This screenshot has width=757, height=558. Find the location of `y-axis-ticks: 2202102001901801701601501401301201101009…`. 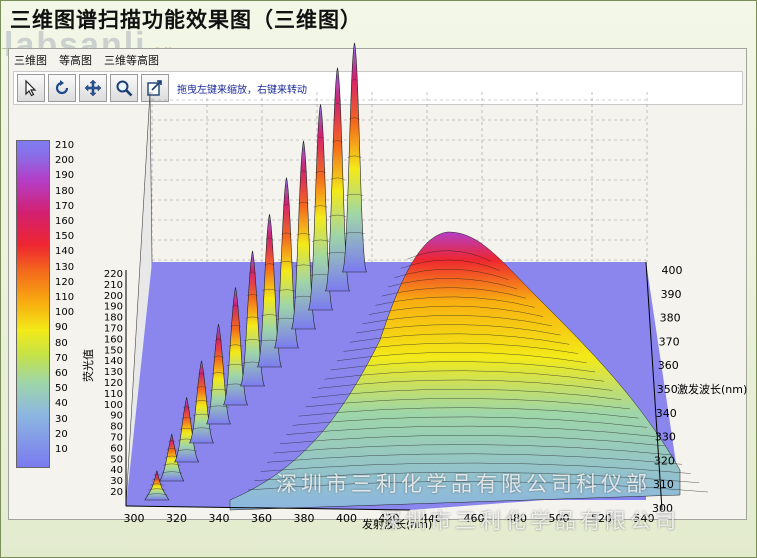

y-axis-ticks: 2202102001901801701601501401301201101009… is located at coordinates (113, 383).